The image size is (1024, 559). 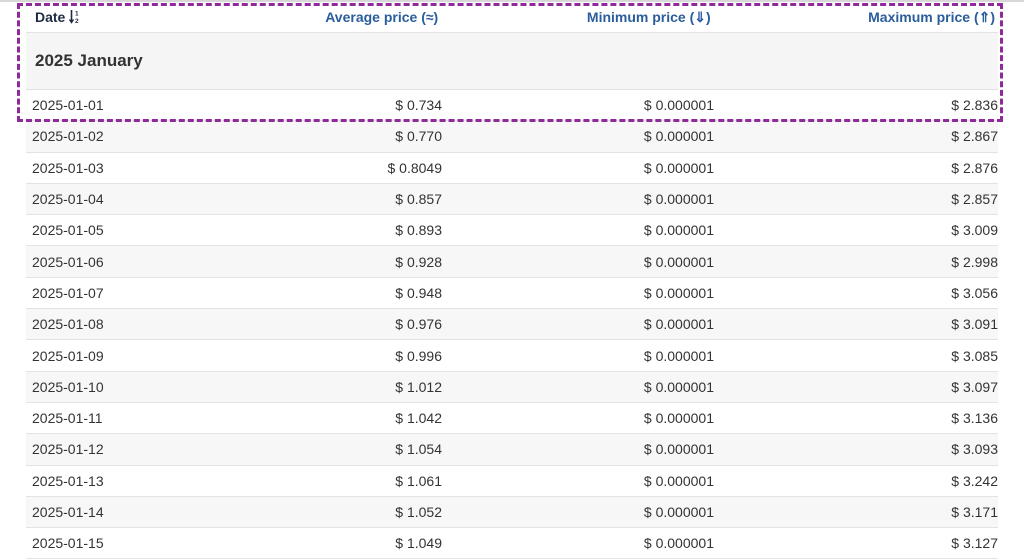 What do you see at coordinates (418, 418) in the screenshot?
I see `average-price-cell: $ 1.042` at bounding box center [418, 418].